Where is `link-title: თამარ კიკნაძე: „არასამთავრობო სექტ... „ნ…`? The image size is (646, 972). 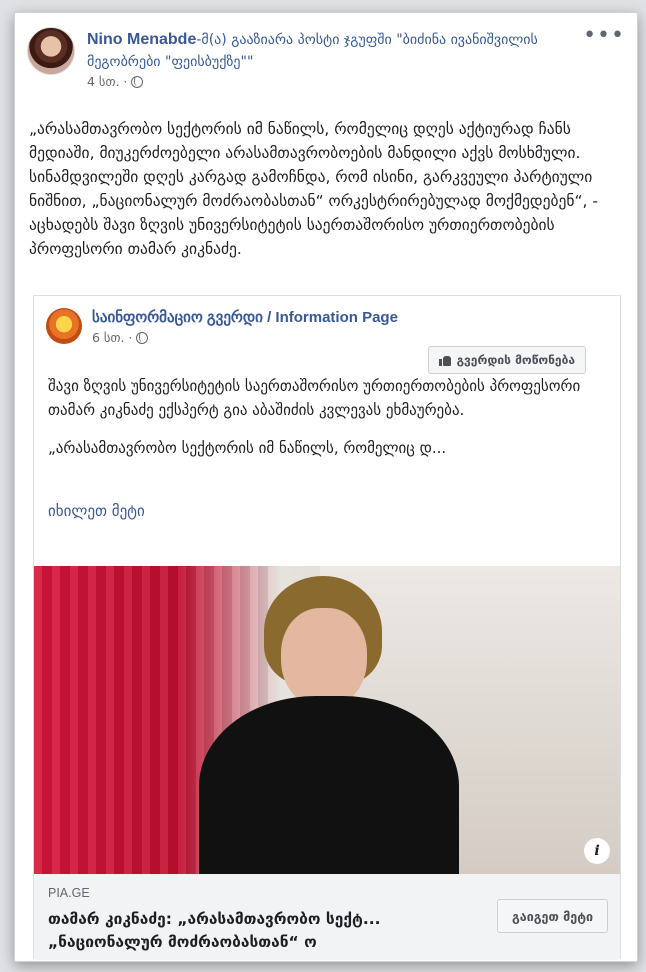
link-title: თამარ კიკნაძე: „არასამთავრობო სექტ... „ნ… is located at coordinates (258, 931).